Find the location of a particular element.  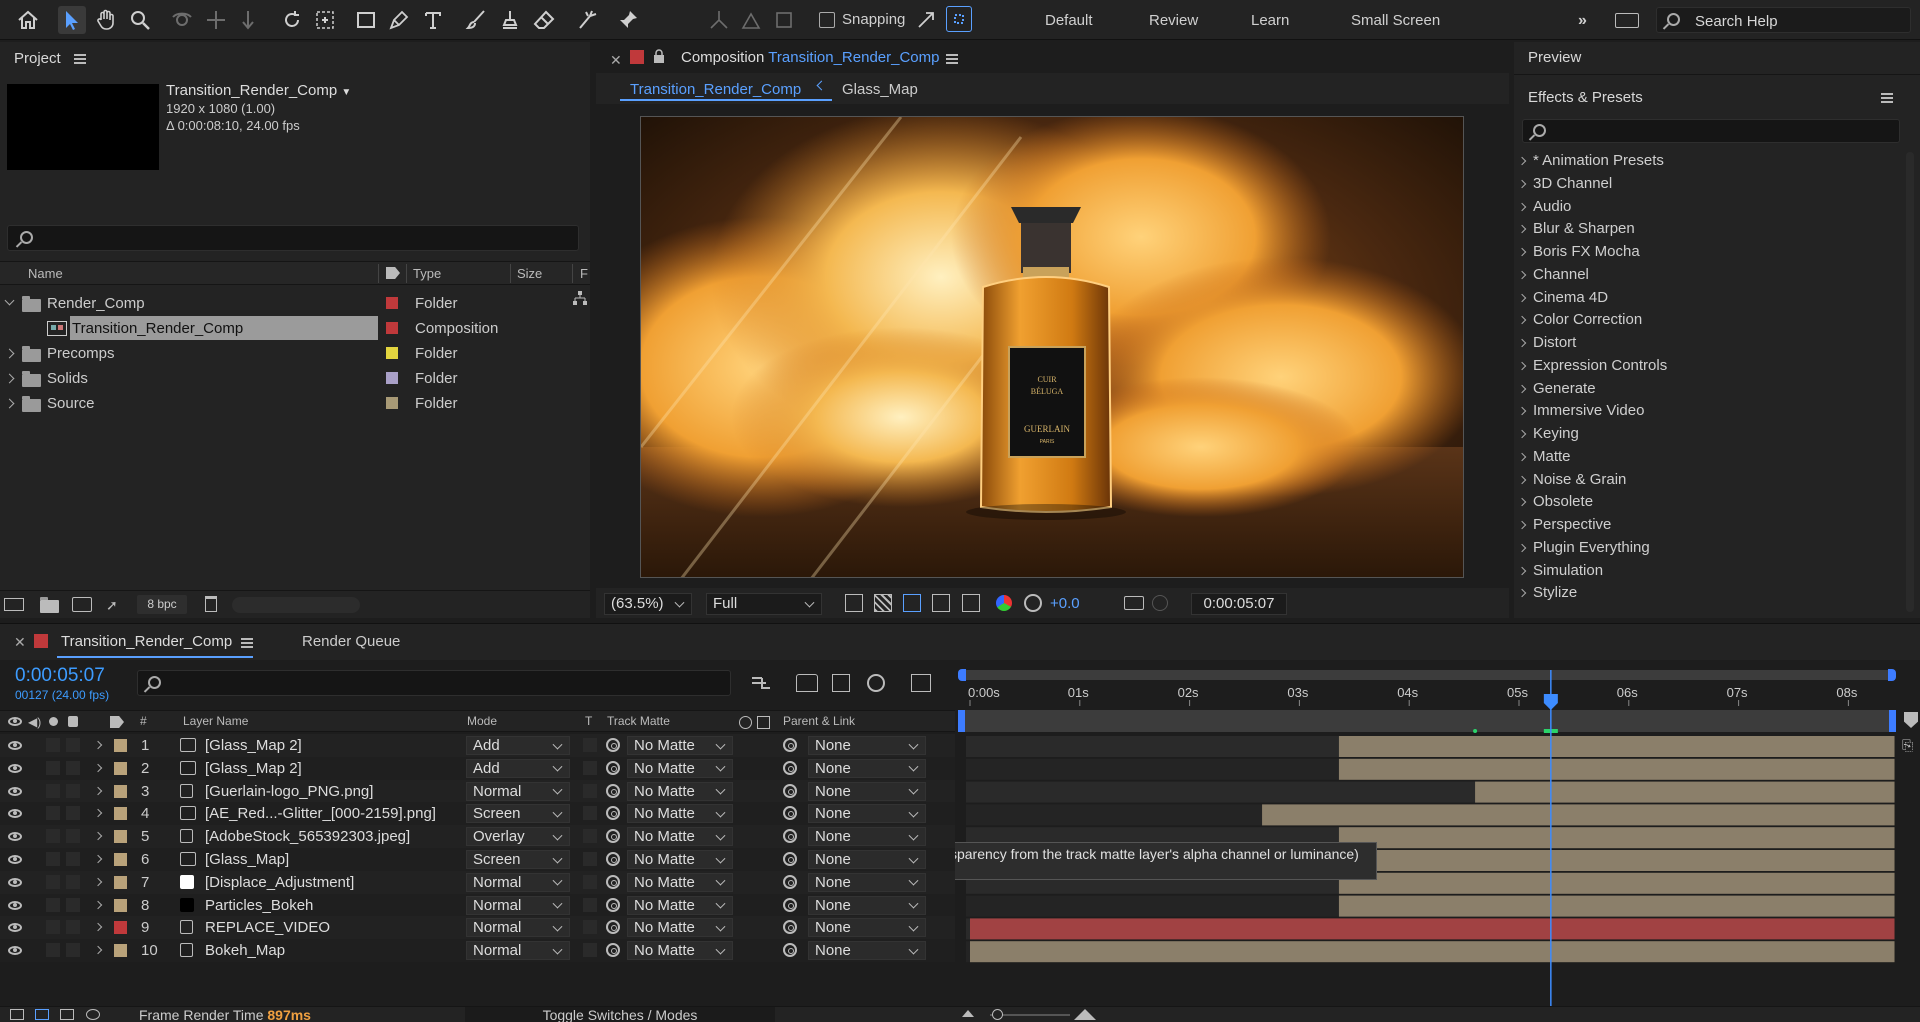

layer-row: 10 Bokeh_Map Normal No Matte None is located at coordinates (477, 951).